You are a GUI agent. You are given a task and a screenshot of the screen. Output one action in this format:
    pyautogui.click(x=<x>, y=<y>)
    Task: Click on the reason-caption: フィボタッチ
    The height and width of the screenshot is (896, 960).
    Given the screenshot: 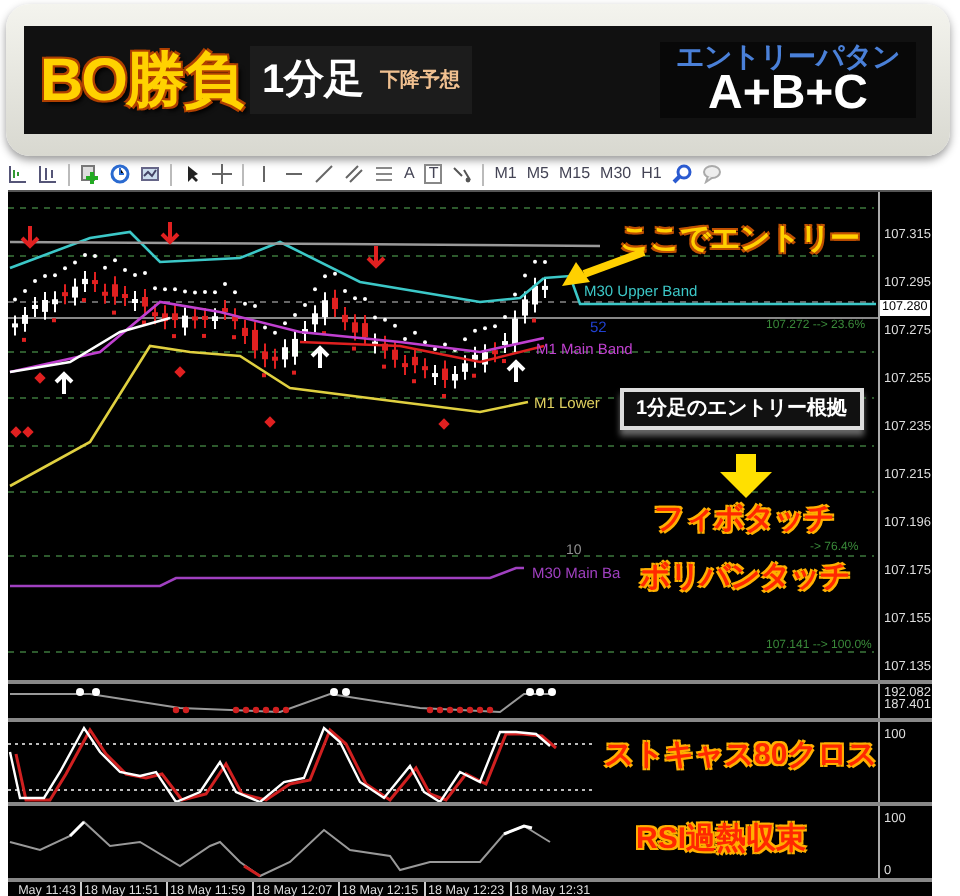 What is the action you would take?
    pyautogui.click(x=744, y=520)
    